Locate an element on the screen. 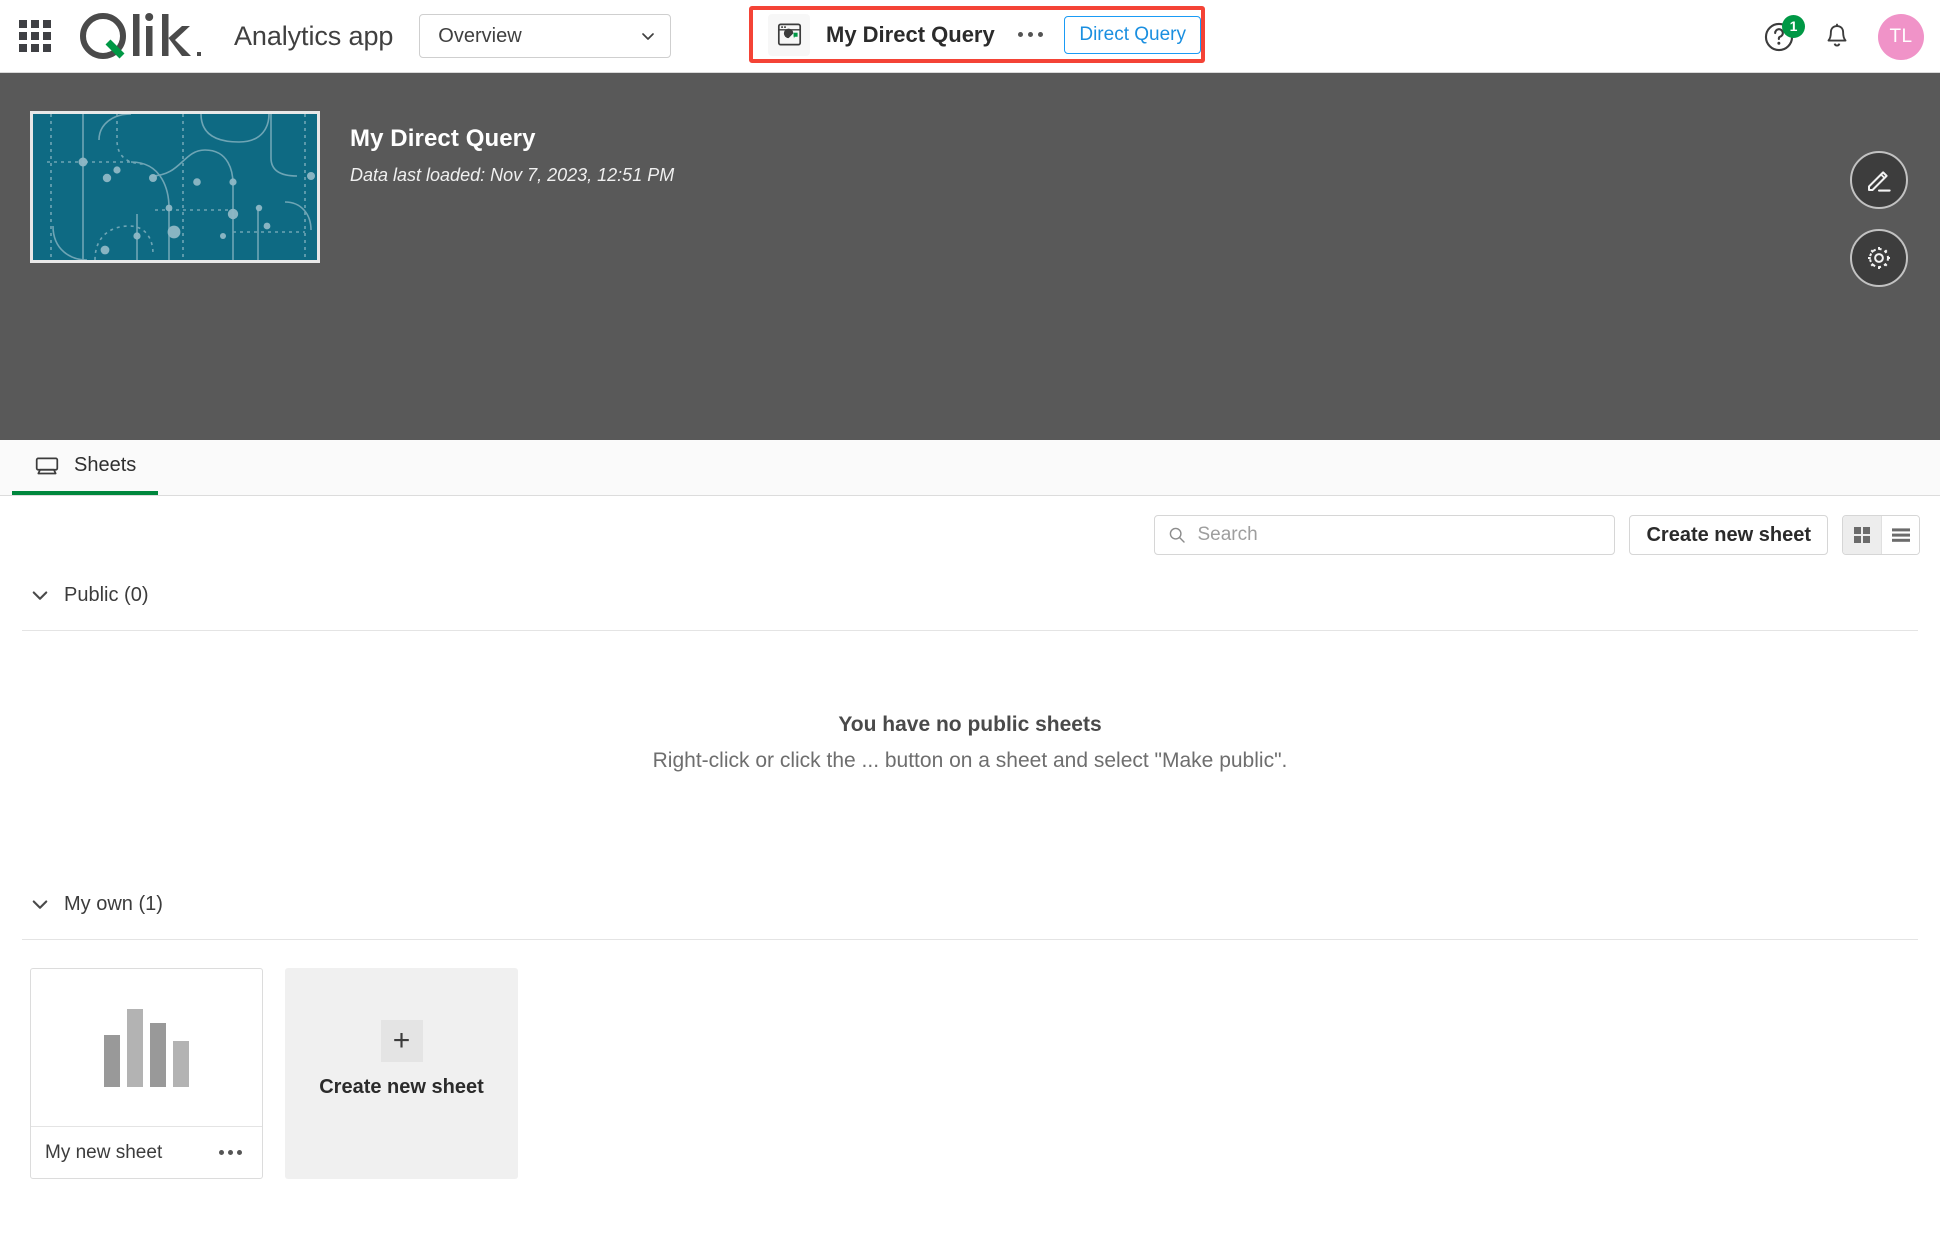 This screenshot has height=1247, width=1940. content-tabs: Sheets is located at coordinates (970, 468).